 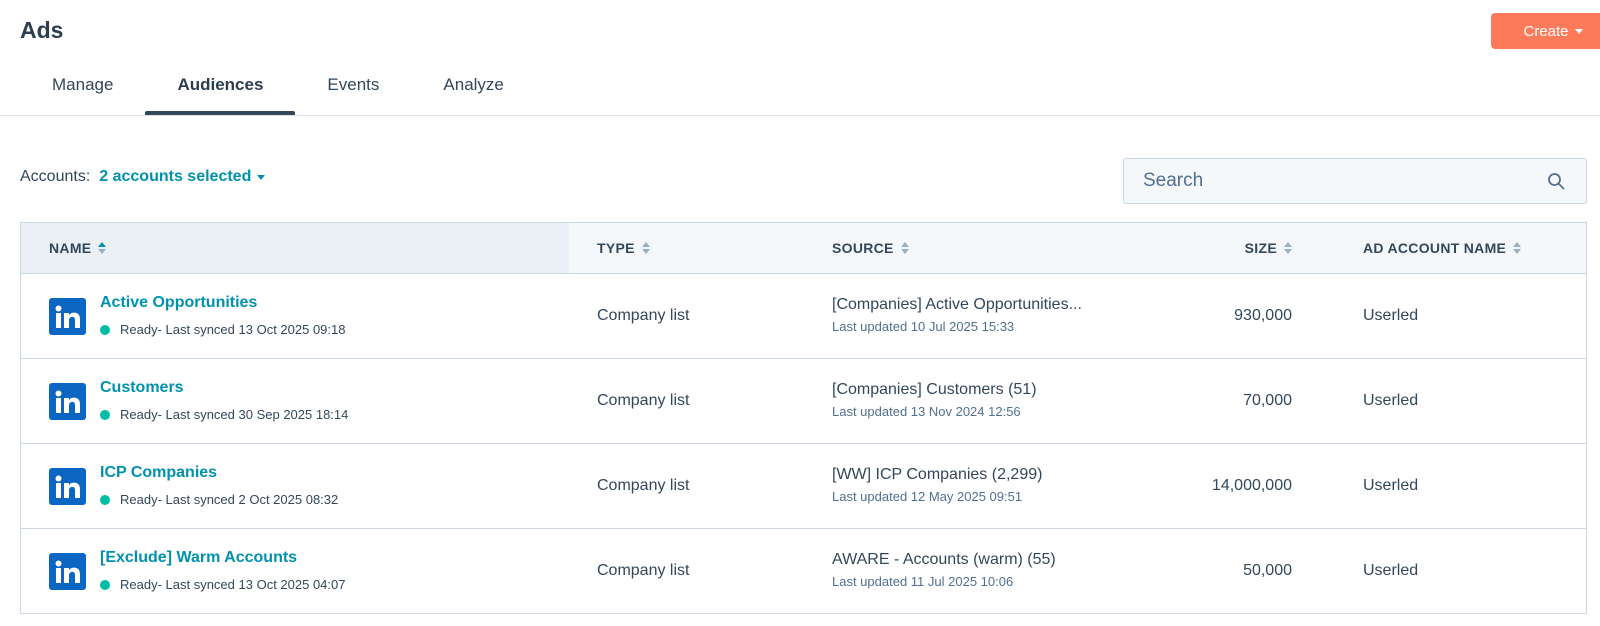 I want to click on tabs-divider, so click(x=800, y=115).